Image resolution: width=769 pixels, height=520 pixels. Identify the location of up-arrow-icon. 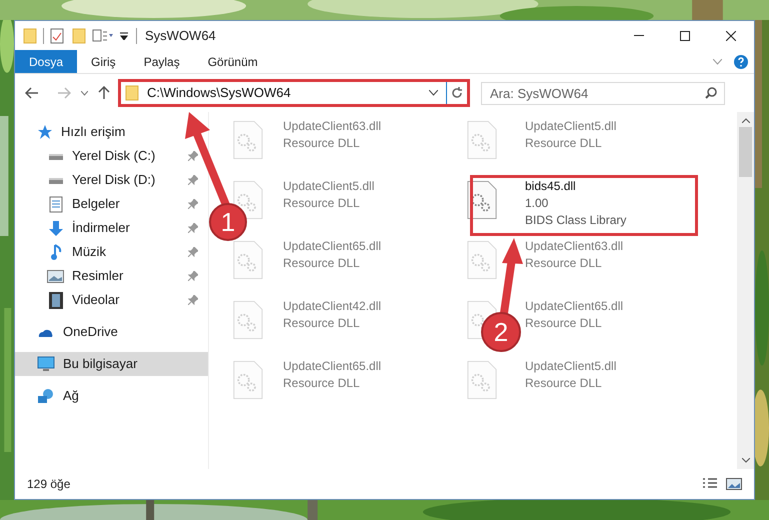
(104, 93).